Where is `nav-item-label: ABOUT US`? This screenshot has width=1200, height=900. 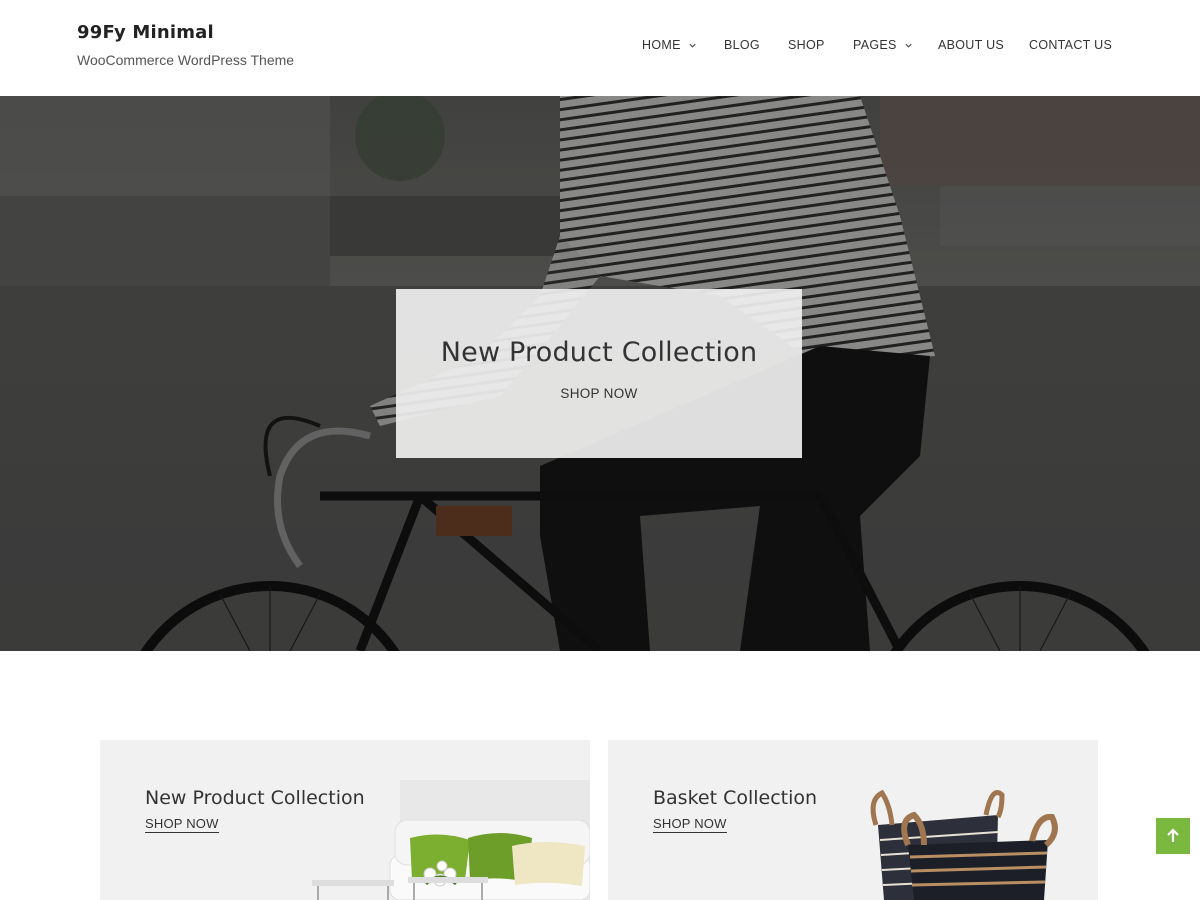 nav-item-label: ABOUT US is located at coordinates (971, 45).